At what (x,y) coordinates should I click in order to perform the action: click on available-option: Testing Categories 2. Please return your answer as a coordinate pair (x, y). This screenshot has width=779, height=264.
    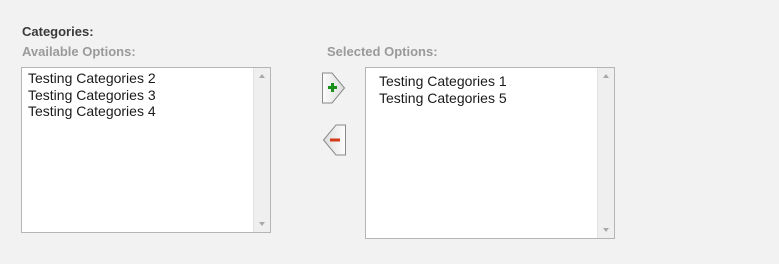
    Looking at the image, I should click on (137, 78).